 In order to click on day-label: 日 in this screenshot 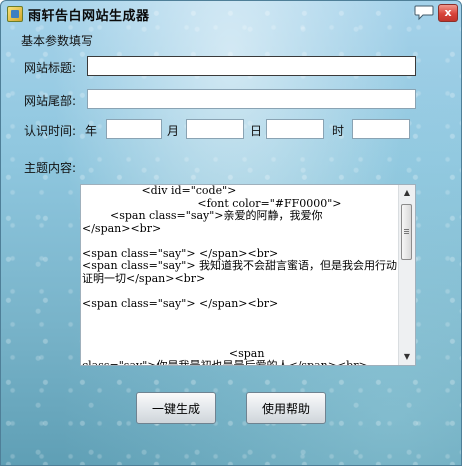, I will do `click(256, 131)`.